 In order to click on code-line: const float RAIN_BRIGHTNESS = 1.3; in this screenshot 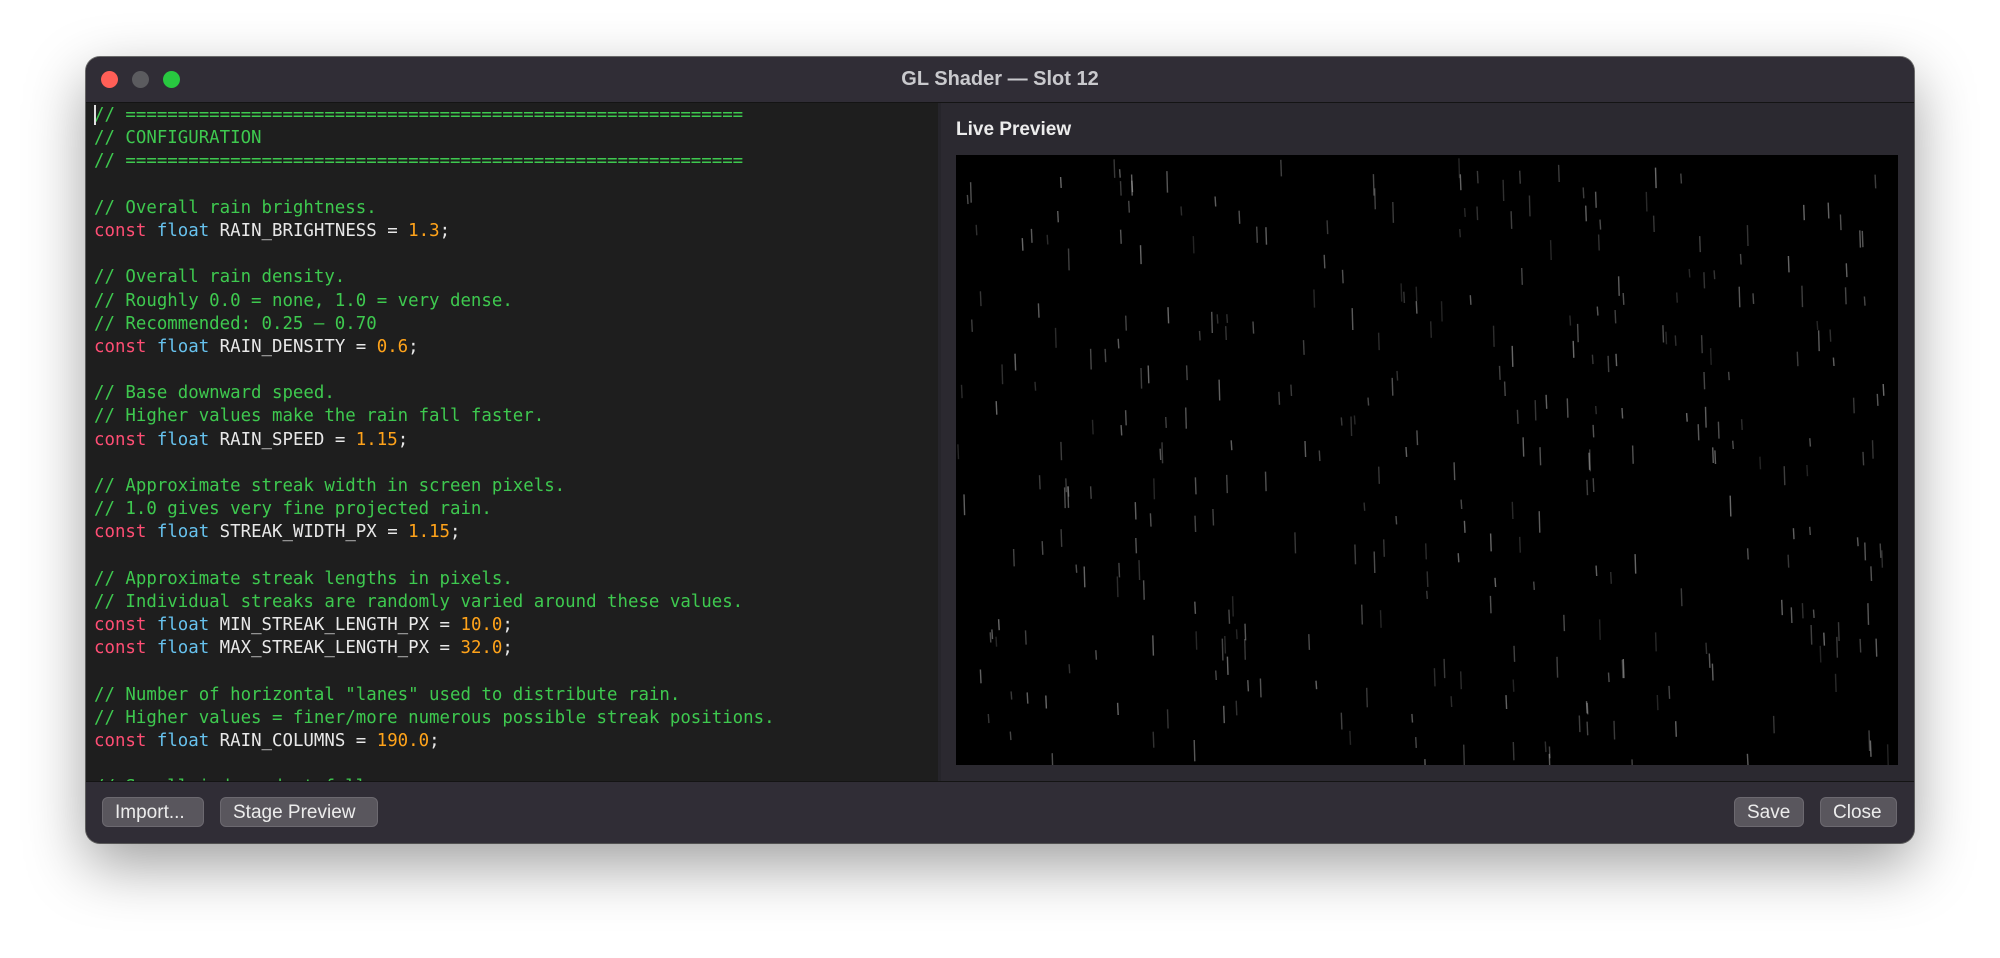, I will do `click(434, 231)`.